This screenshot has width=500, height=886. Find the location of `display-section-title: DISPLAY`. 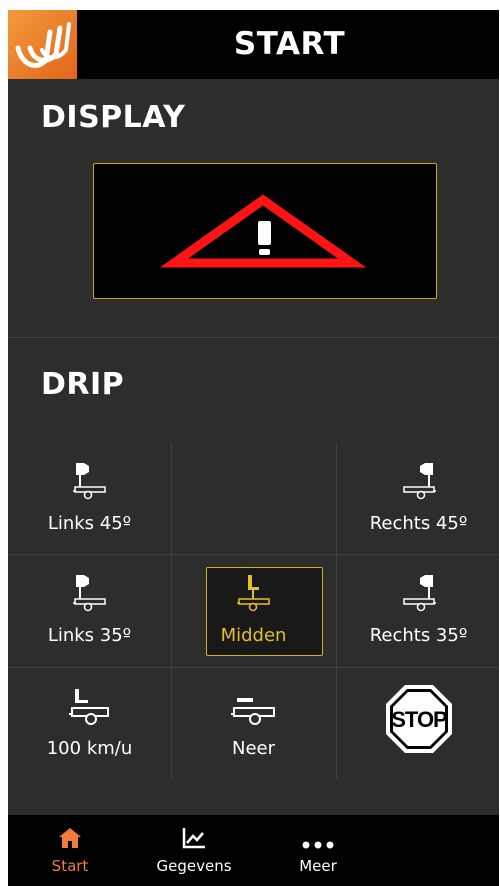

display-section-title: DISPLAY is located at coordinates (113, 117).